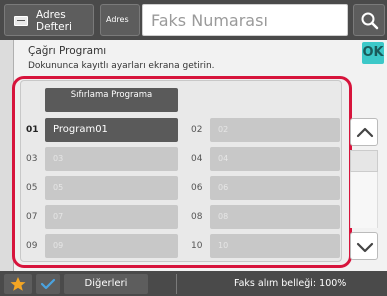 This screenshot has height=296, width=387. I want to click on address-book-icon, so click(21, 21).